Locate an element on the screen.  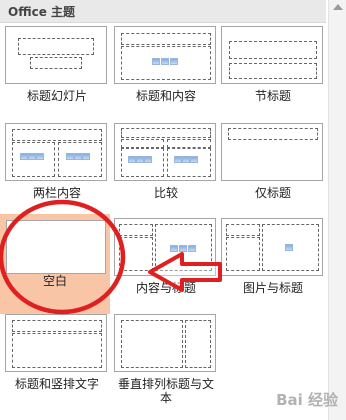
layout-label: 标题幻灯片 is located at coordinates (56, 96).